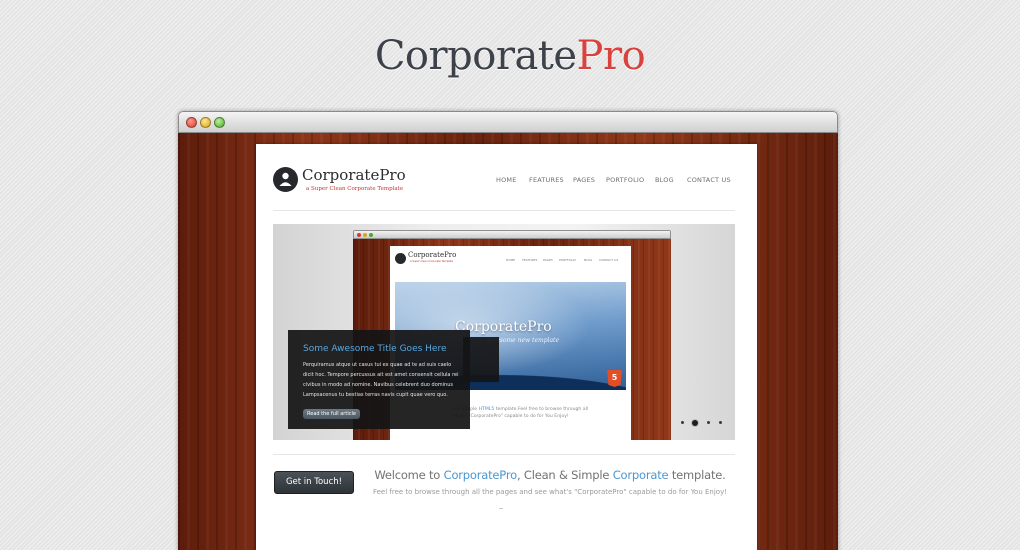  Describe the element at coordinates (584, 180) in the screenshot. I see `nav-pages: PAGES` at that location.